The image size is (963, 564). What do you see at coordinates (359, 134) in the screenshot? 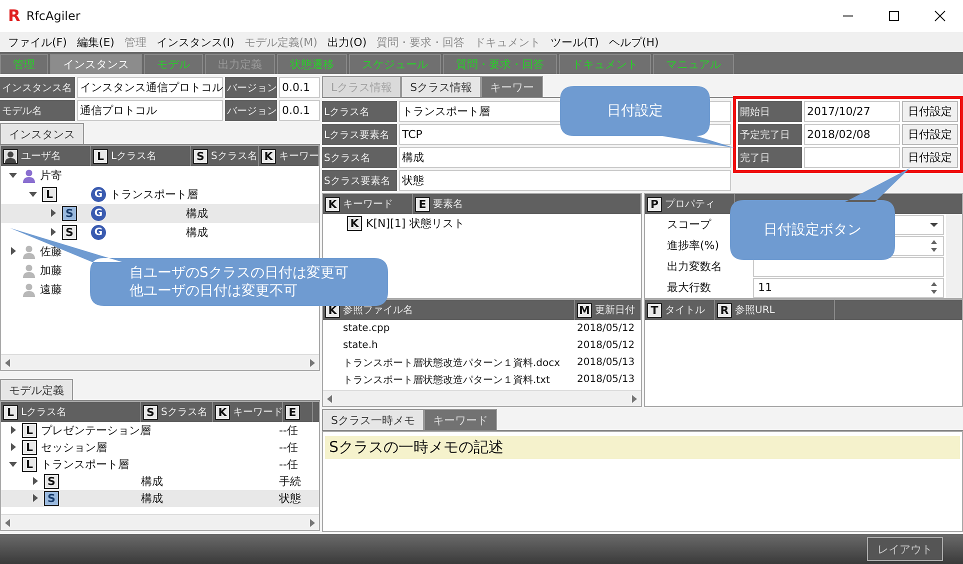
I see `field-label: Lクラス要素名` at bounding box center [359, 134].